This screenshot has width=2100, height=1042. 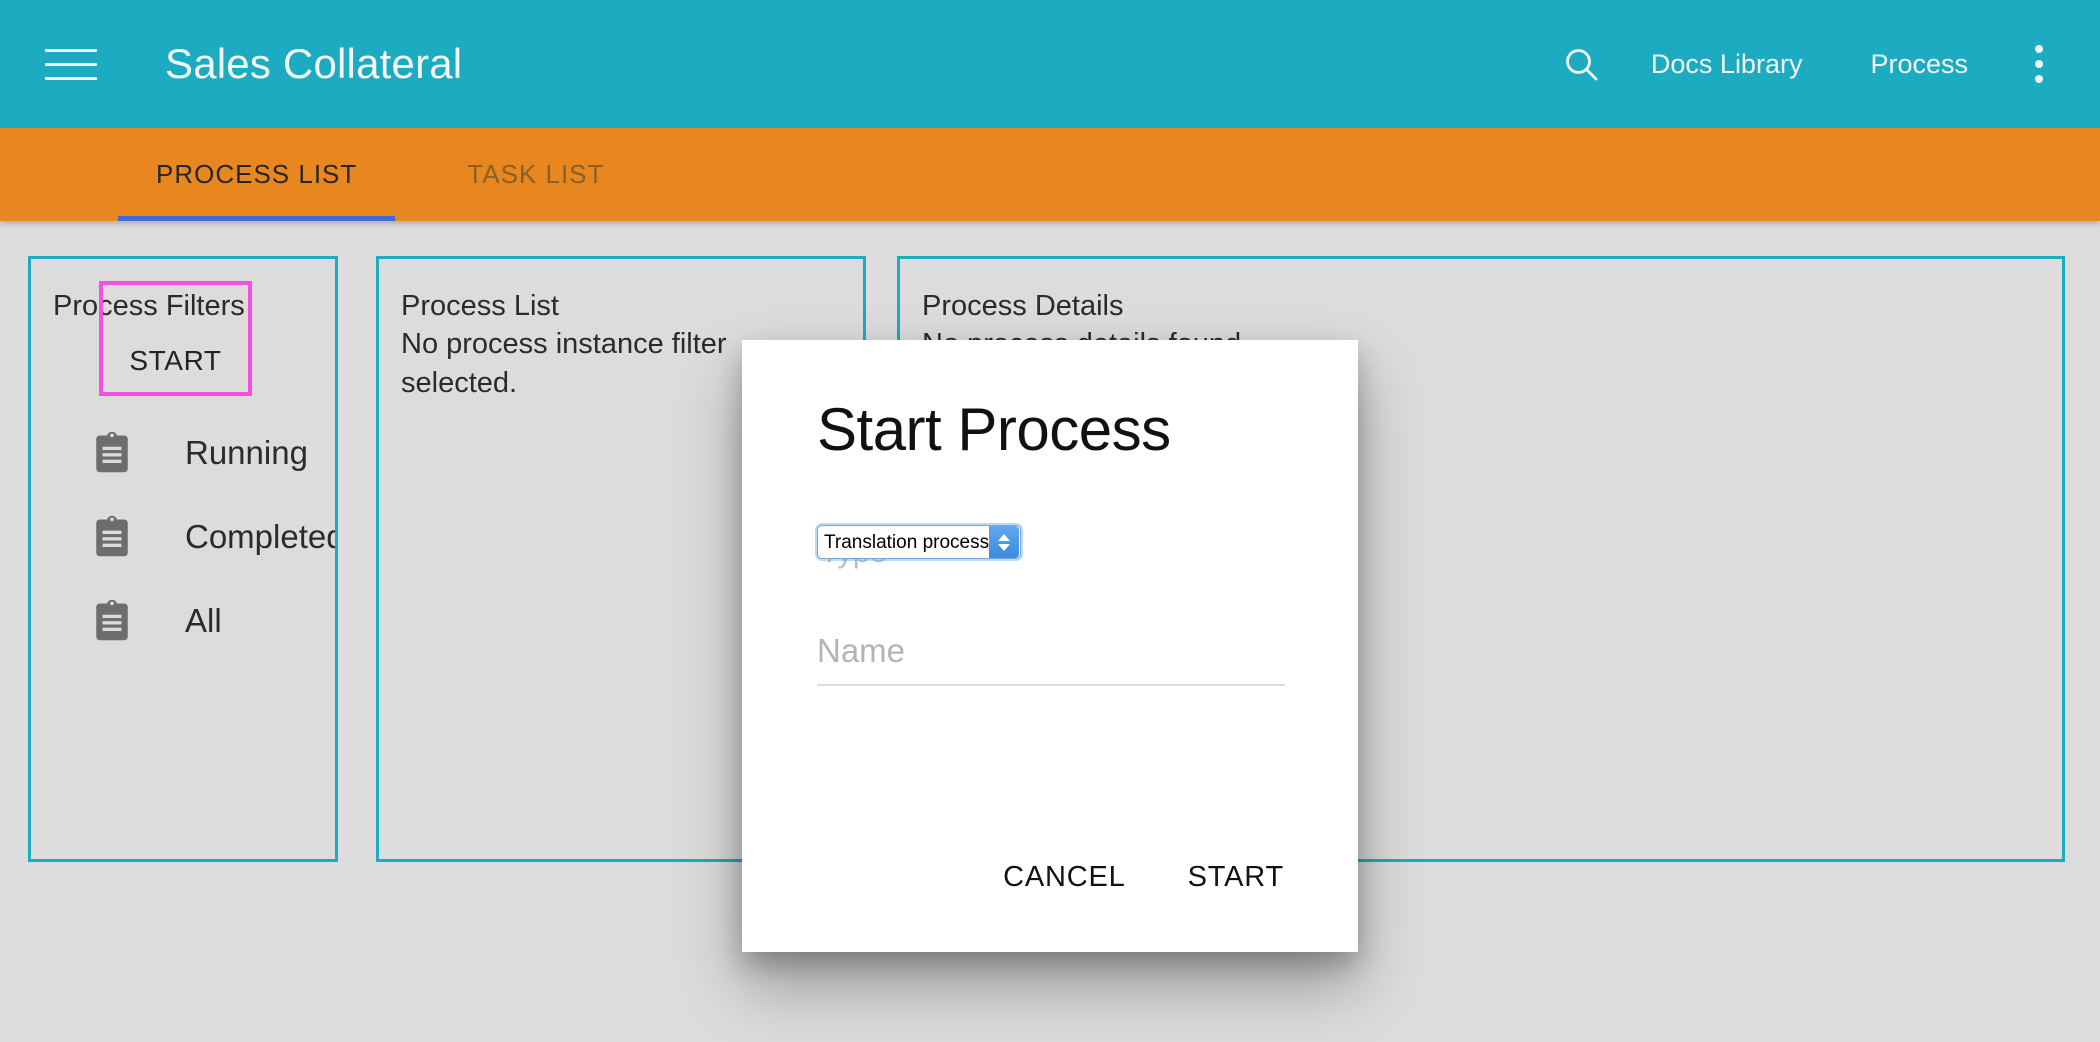 What do you see at coordinates (1581, 64) in the screenshot?
I see `search-icon` at bounding box center [1581, 64].